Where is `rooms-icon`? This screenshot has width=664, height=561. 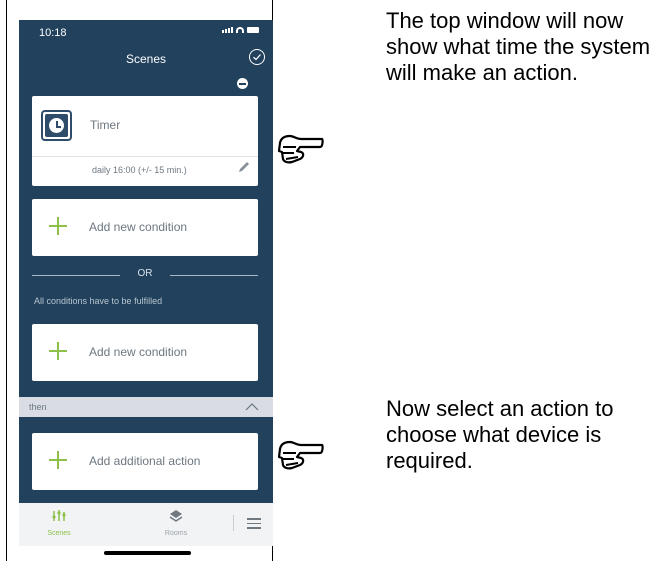
rooms-icon is located at coordinates (176, 516).